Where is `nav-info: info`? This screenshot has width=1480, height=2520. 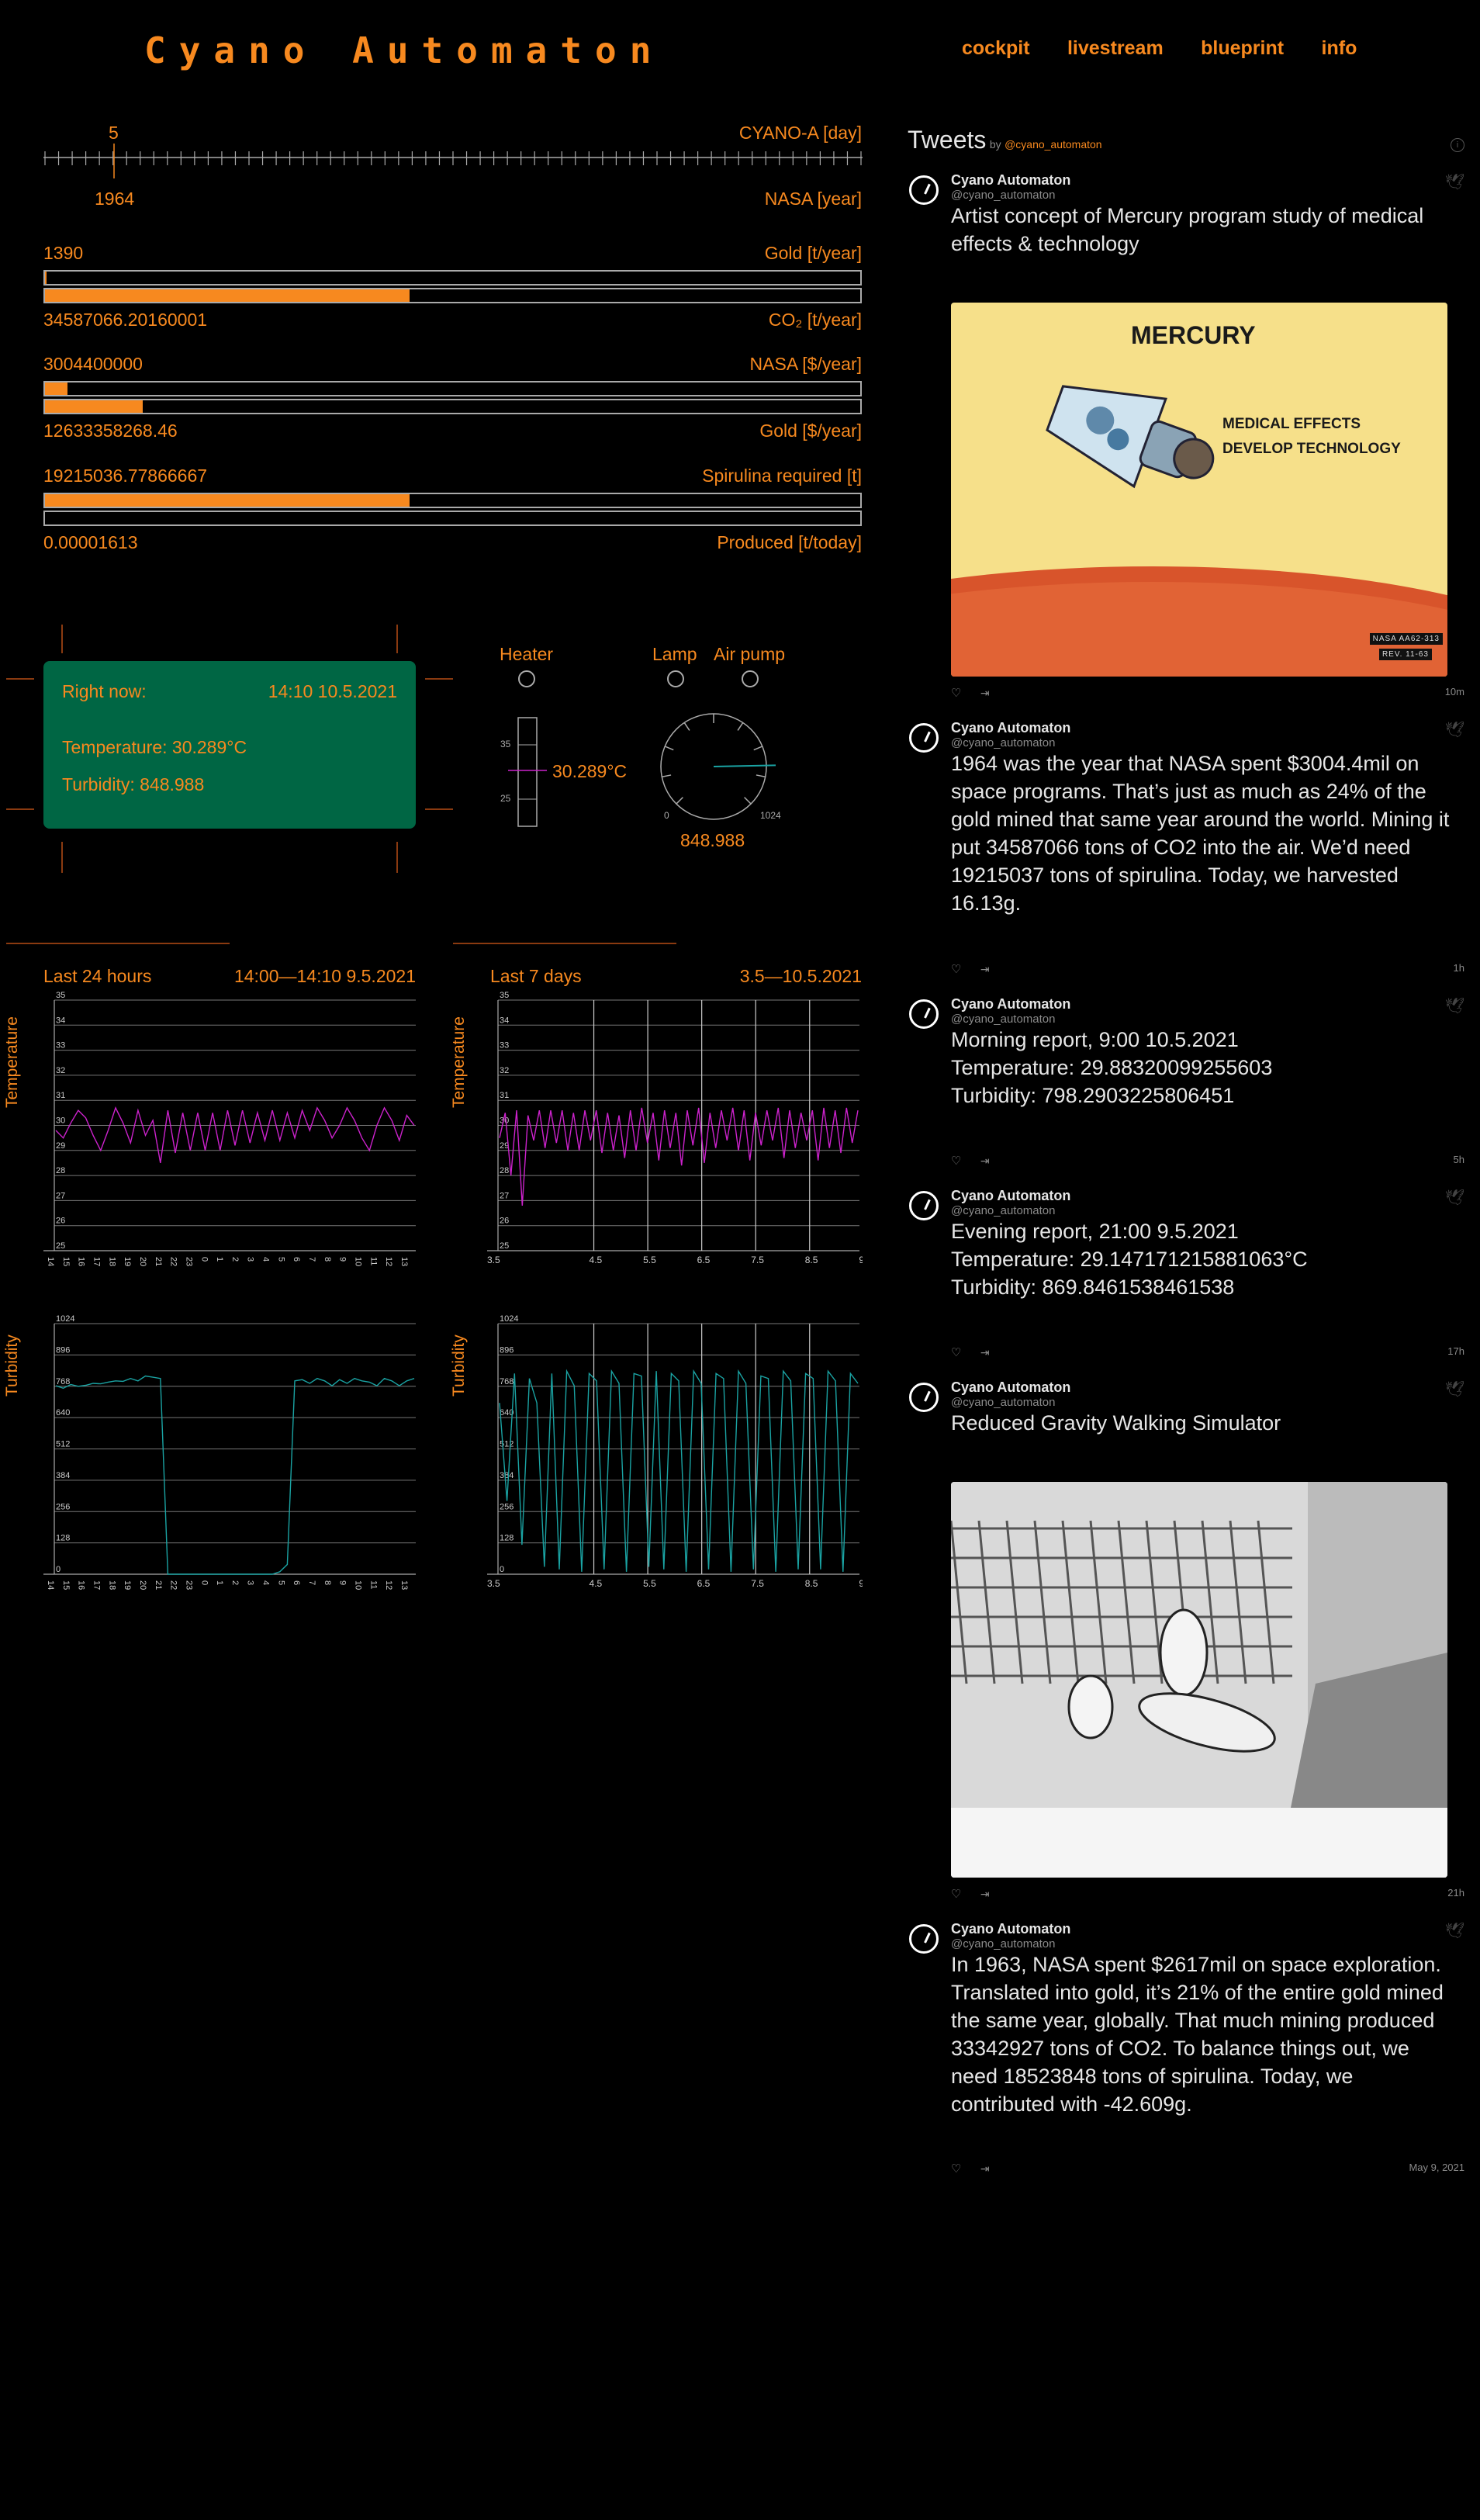 nav-info: info is located at coordinates (1339, 48).